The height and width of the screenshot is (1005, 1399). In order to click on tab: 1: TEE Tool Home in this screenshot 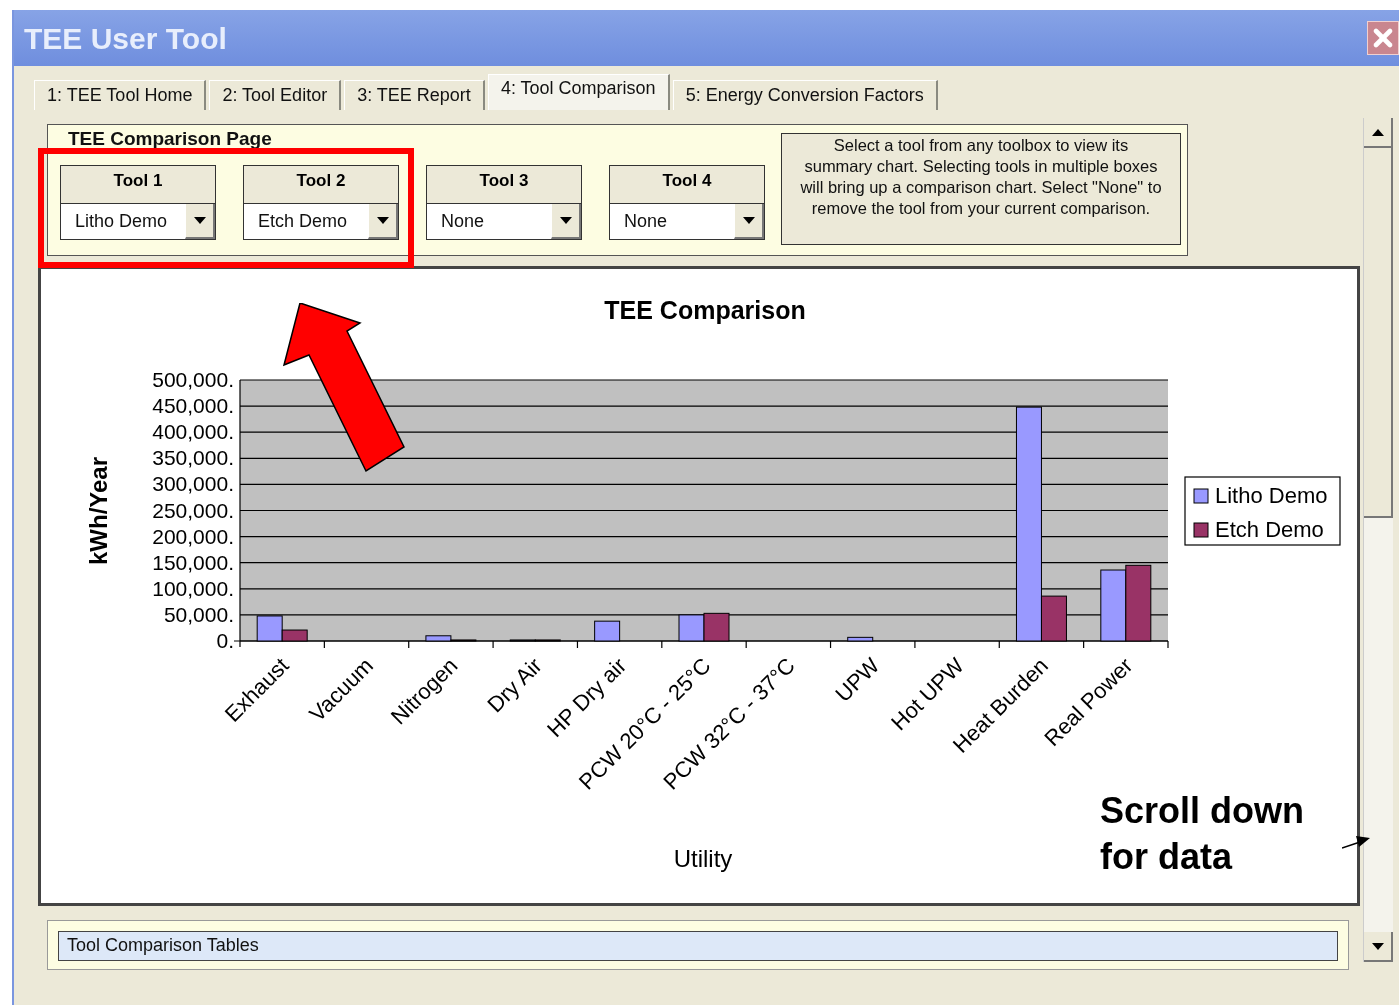, I will do `click(120, 95)`.